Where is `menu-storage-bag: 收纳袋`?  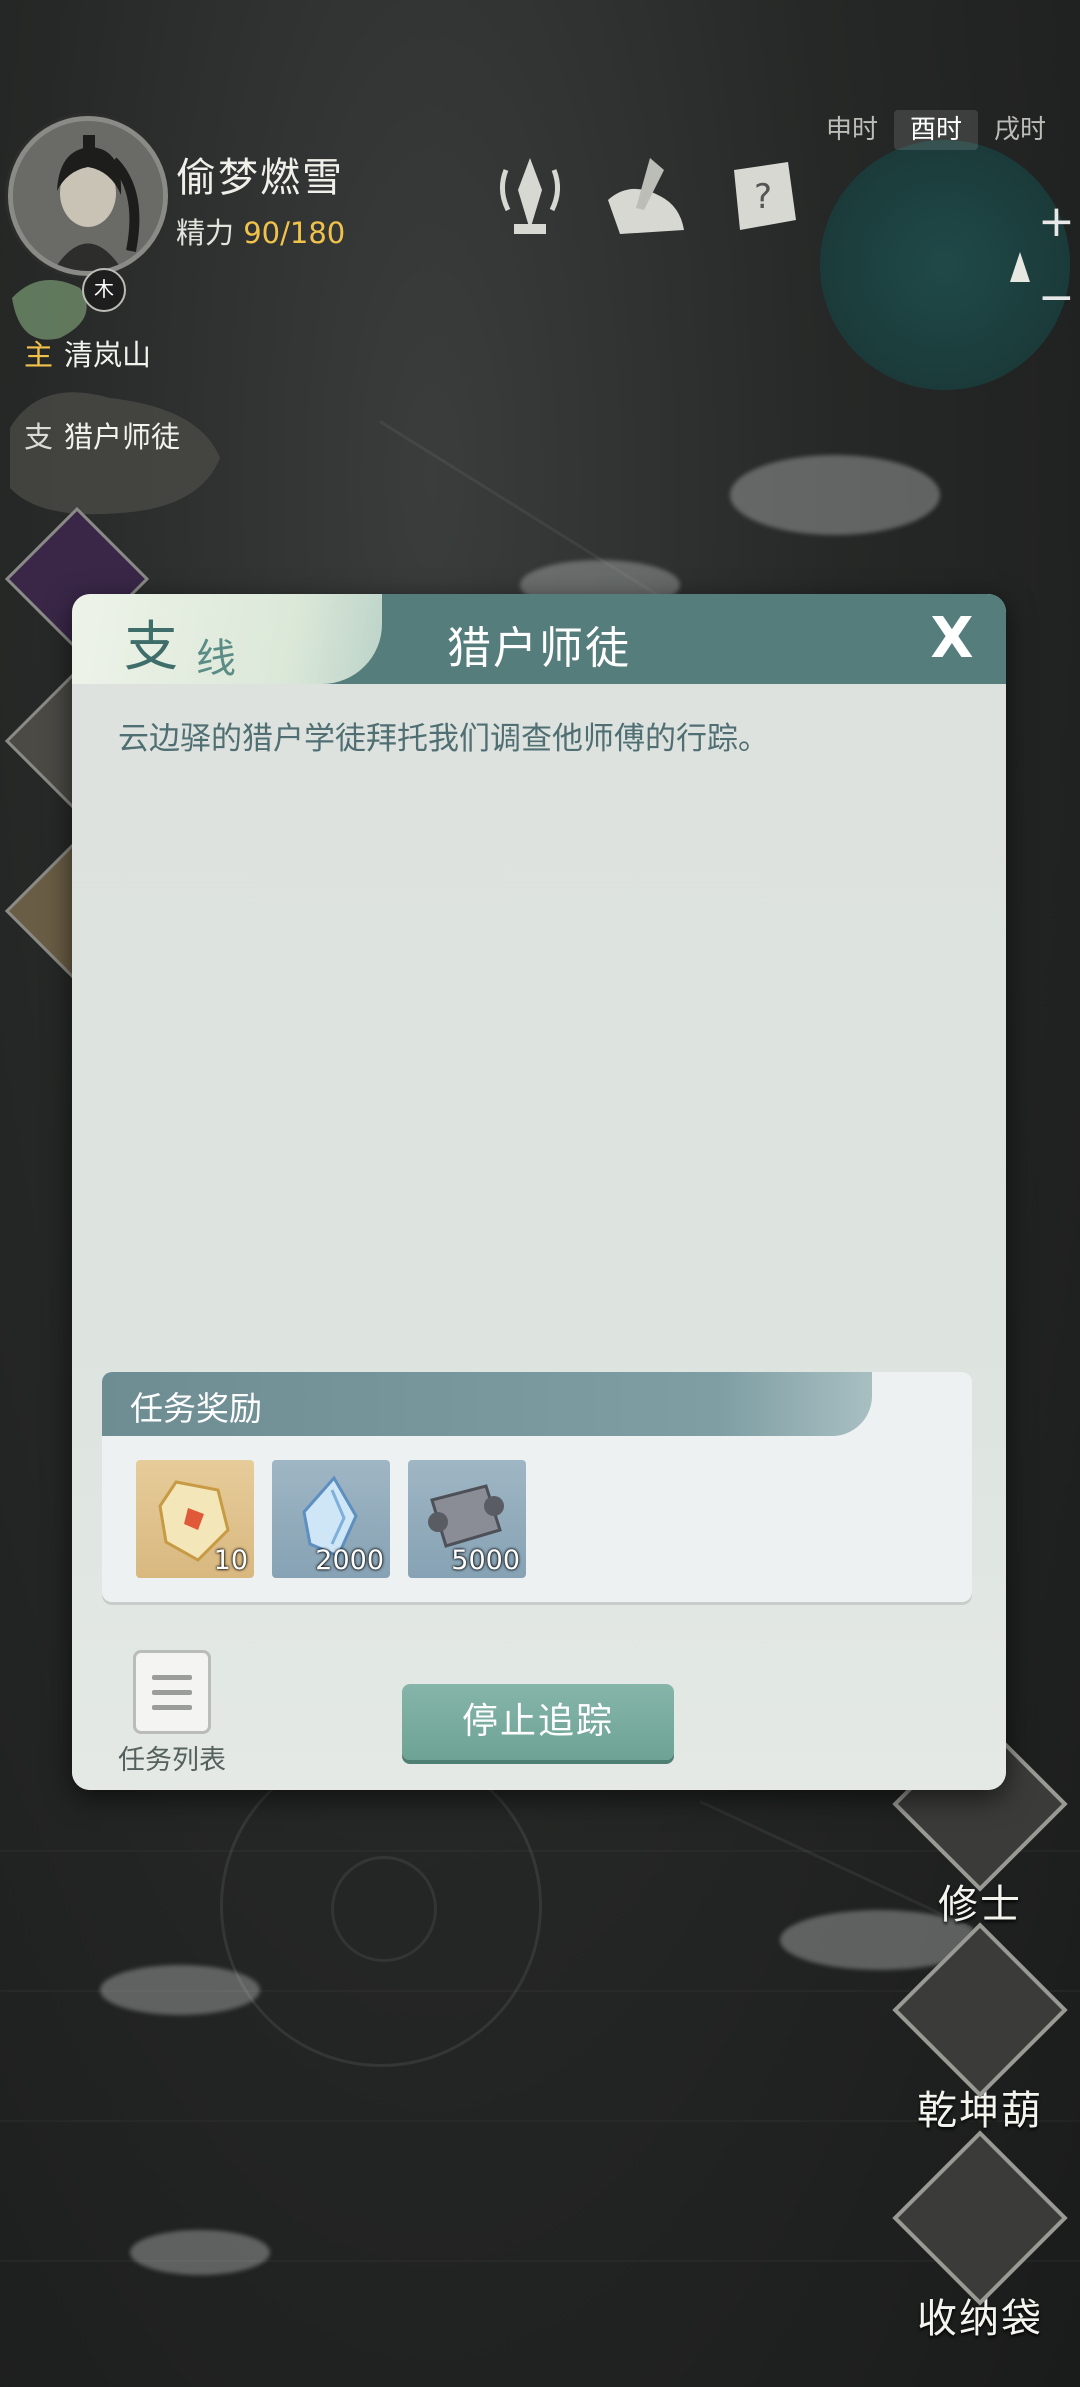
menu-storage-bag: 收纳袋 is located at coordinates (980, 2237).